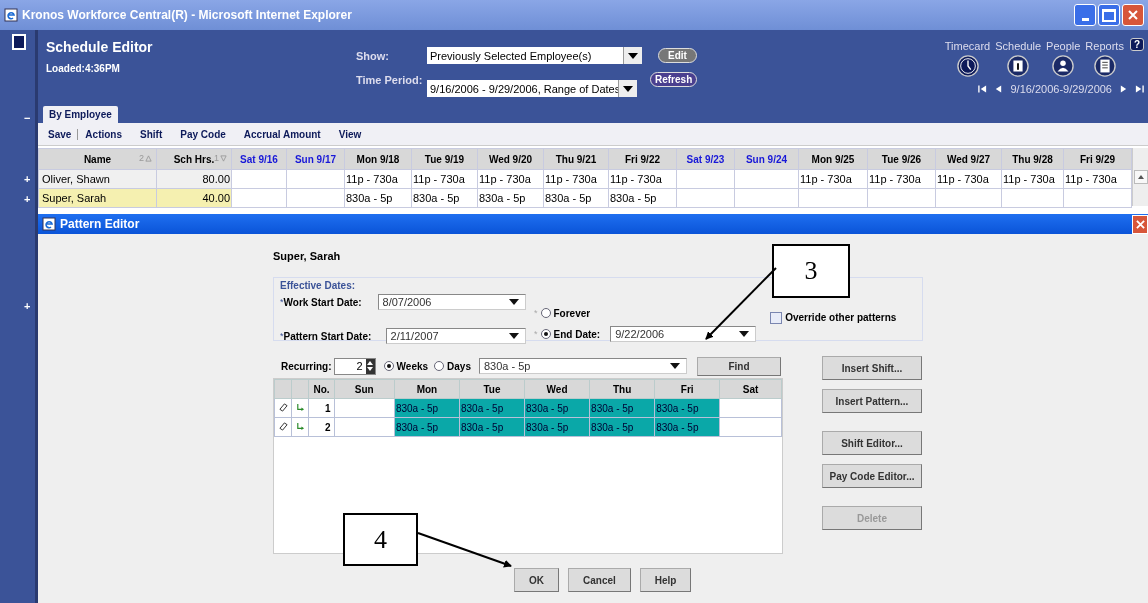 Image resolution: width=1148 pixels, height=603 pixels. I want to click on field-label: Pattern Start Date:, so click(328, 336).